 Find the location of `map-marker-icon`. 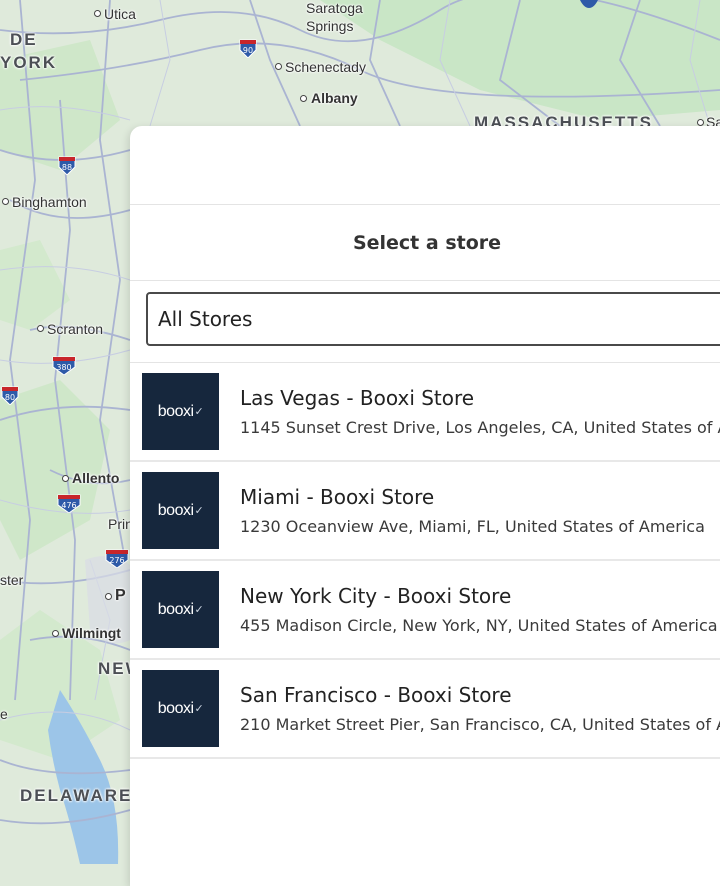

map-marker-icon is located at coordinates (589, 4).